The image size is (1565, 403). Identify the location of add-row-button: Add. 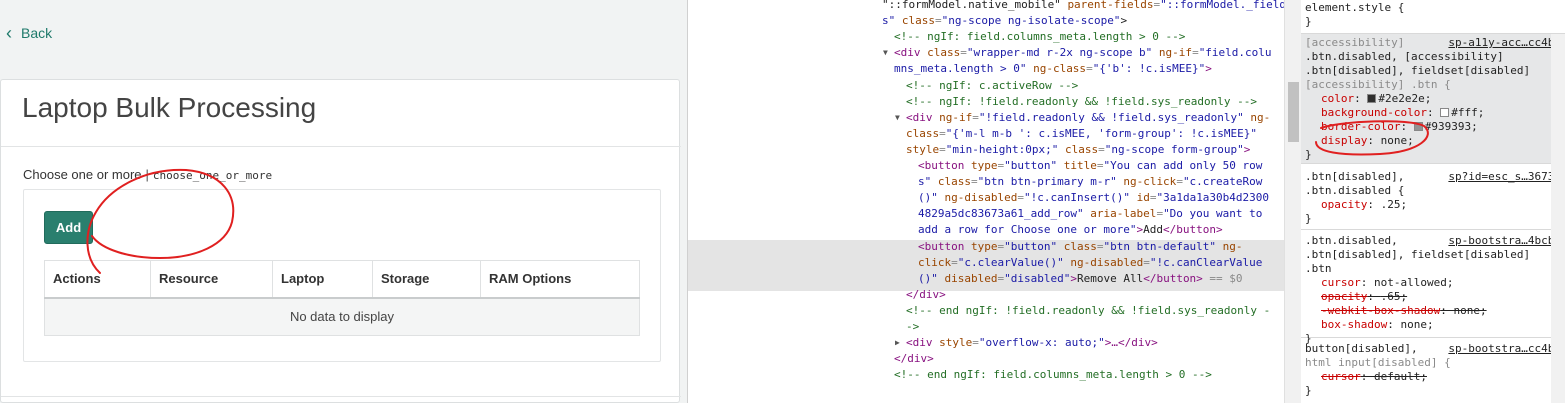
(68, 227).